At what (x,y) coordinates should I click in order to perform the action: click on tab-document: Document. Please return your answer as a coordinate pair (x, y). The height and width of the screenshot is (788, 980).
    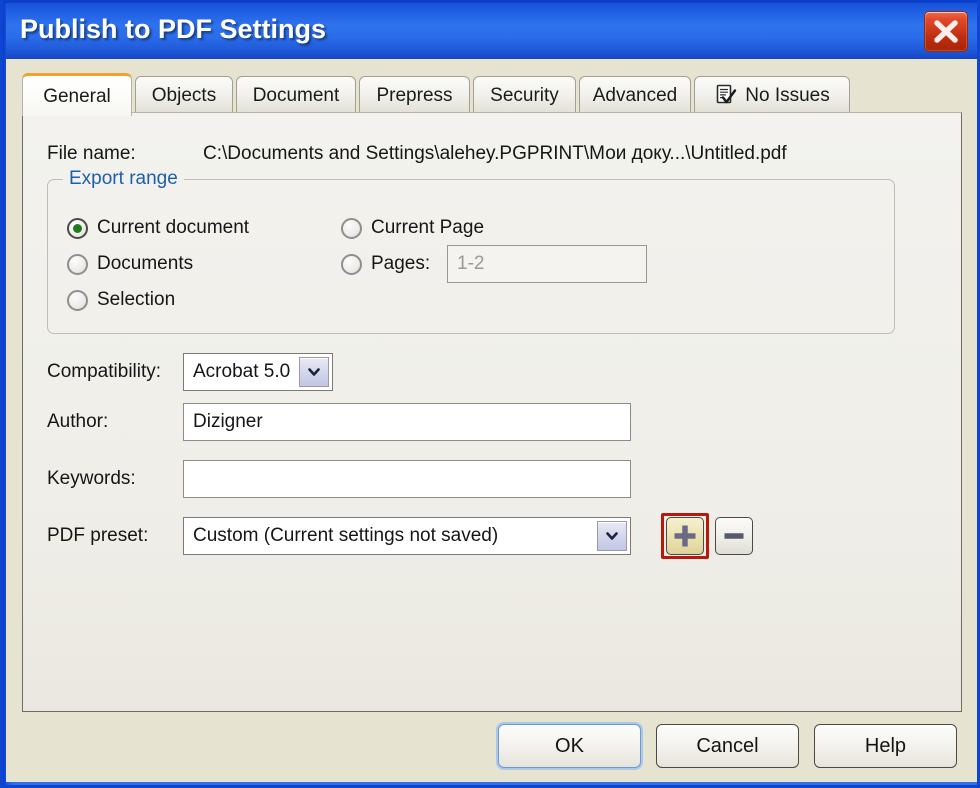
    Looking at the image, I should click on (296, 94).